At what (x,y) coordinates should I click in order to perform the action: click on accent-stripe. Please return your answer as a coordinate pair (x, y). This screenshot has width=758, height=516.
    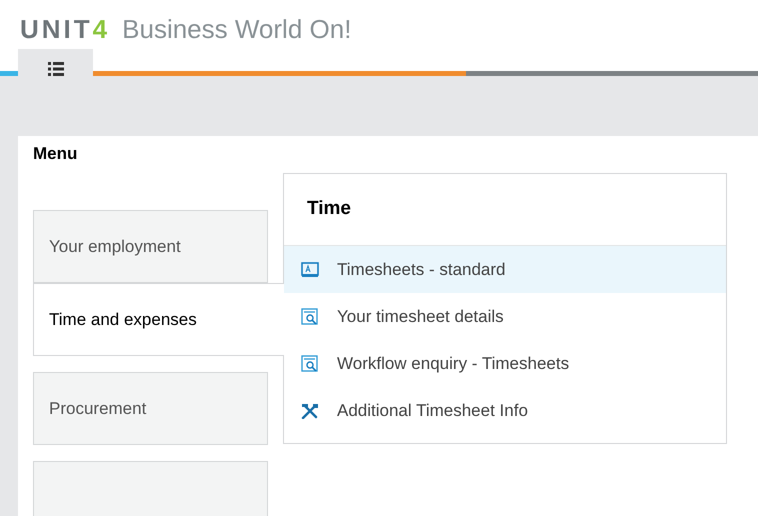
    Looking at the image, I should click on (9, 73).